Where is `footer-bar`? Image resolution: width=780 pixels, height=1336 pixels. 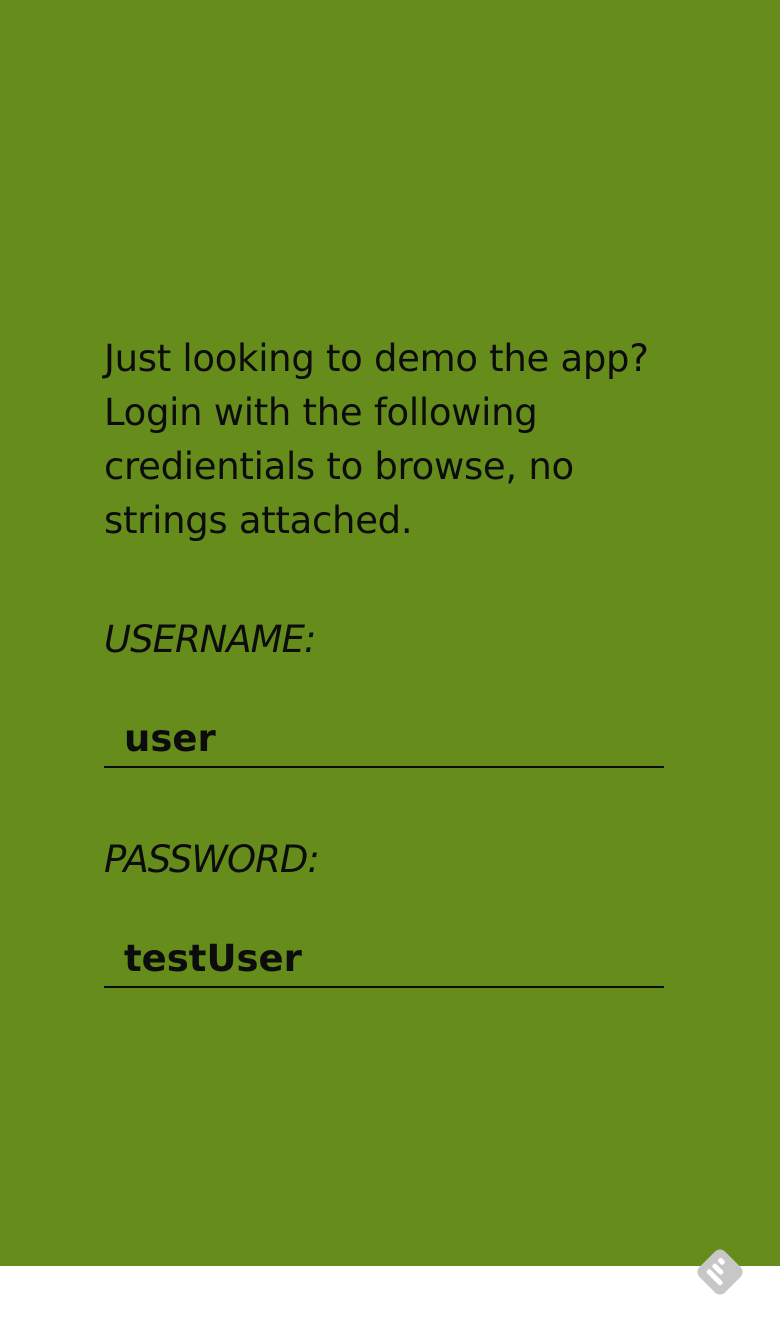 footer-bar is located at coordinates (390, 1301).